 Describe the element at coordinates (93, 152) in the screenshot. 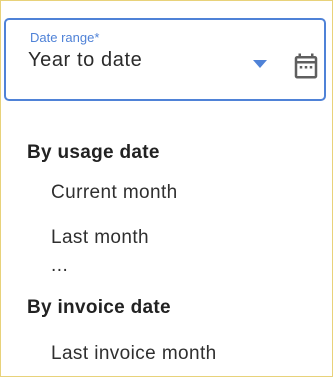

I see `menu-group-header: By usage date` at that location.